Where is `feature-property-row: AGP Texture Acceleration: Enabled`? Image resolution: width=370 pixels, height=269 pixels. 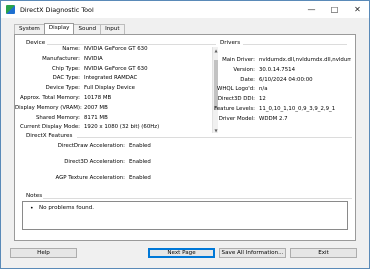 feature-property-row: AGP Texture Acceleration: Enabled is located at coordinates (83, 178).